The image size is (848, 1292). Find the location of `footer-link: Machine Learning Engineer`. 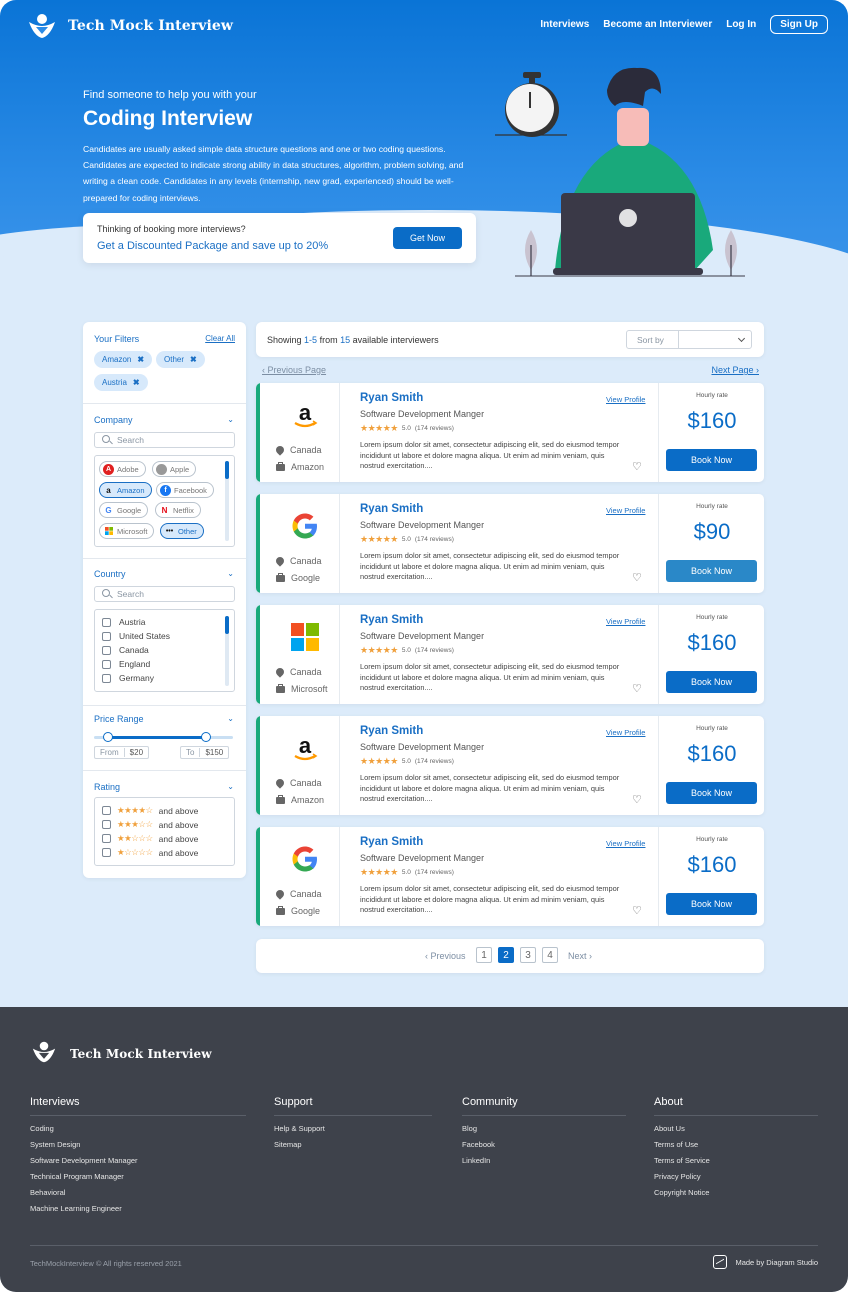

footer-link: Machine Learning Engineer is located at coordinates (138, 1209).